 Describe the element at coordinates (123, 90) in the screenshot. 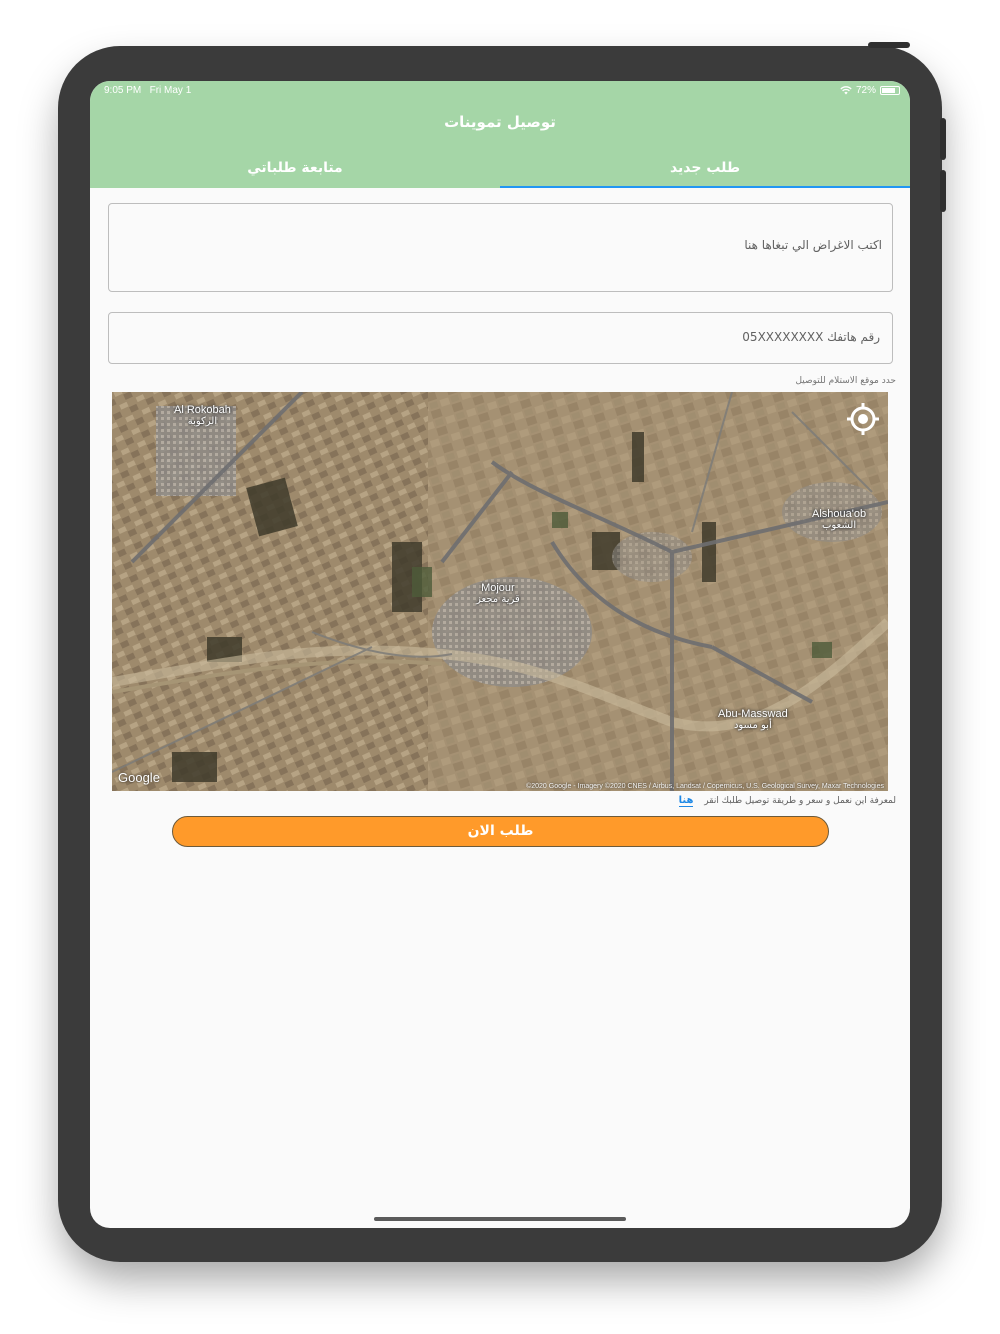

I see `status-time-text: 9:05 PM` at that location.